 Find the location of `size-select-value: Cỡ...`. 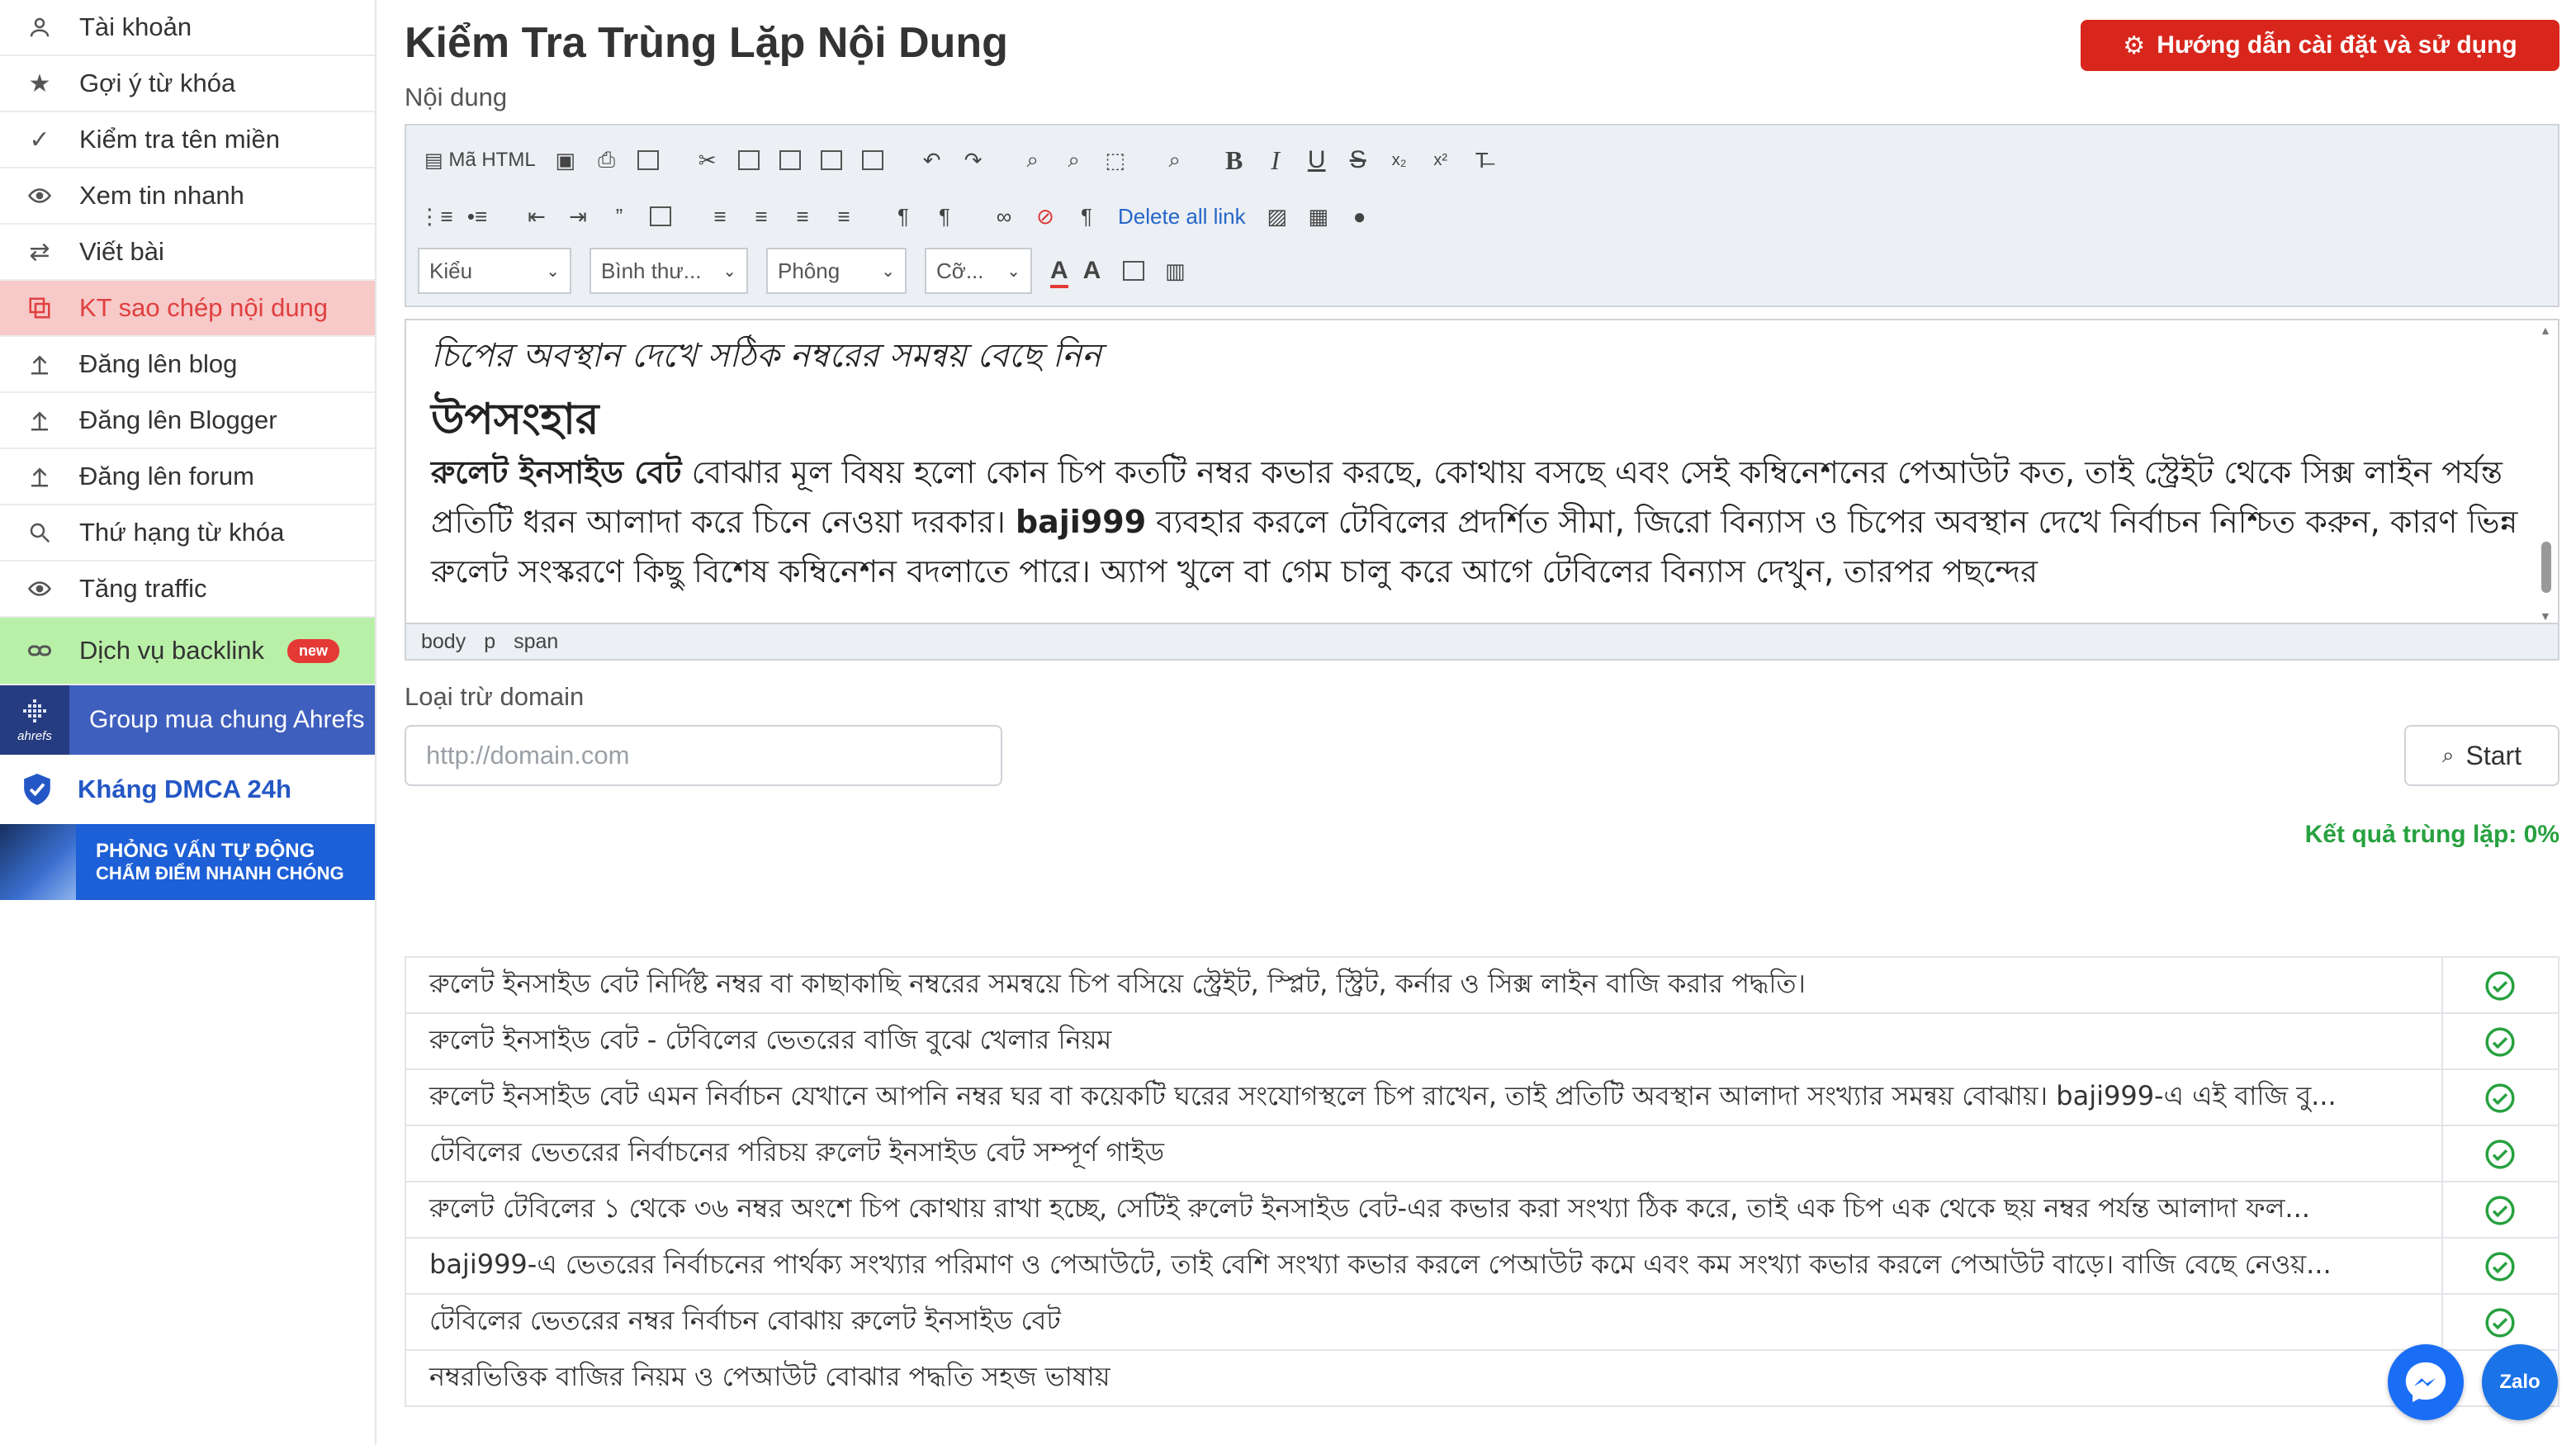

size-select-value: Cỡ... is located at coordinates (960, 270).